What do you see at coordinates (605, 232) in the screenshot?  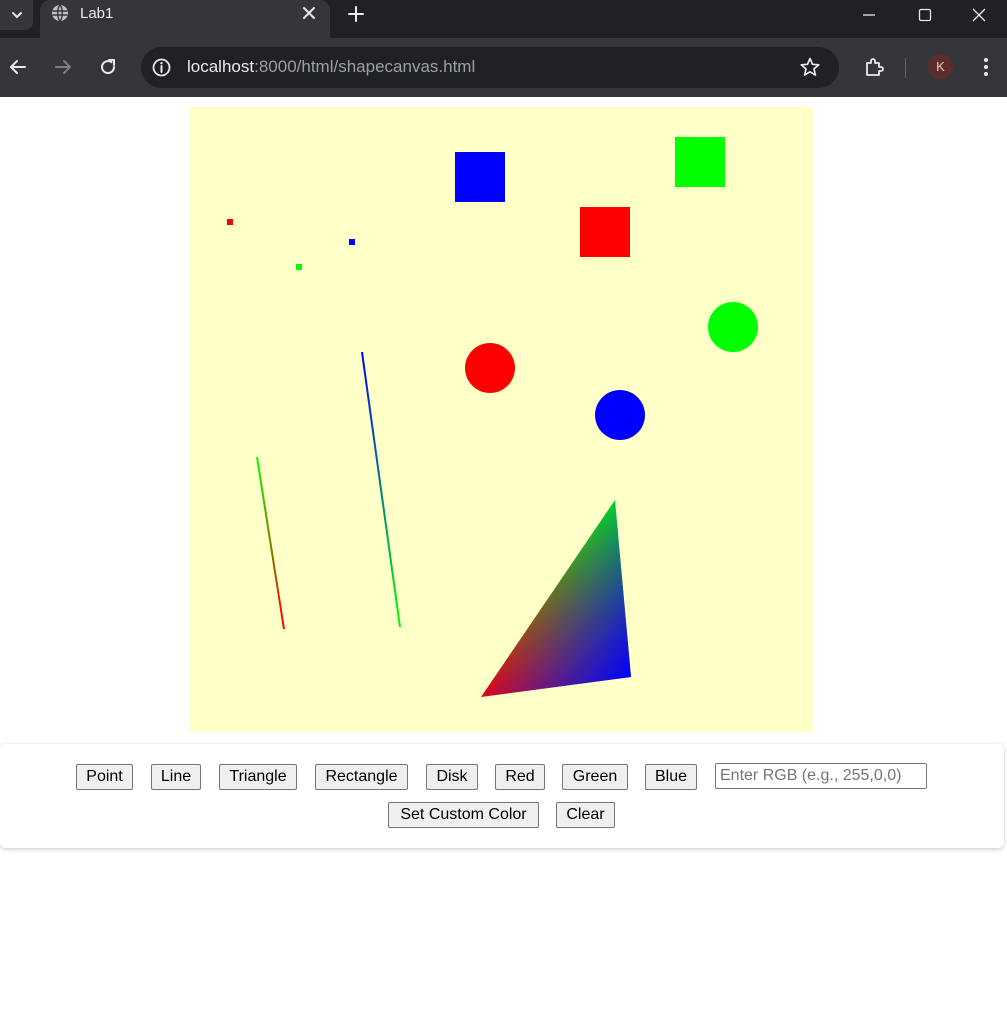 I see `red-rectangle` at bounding box center [605, 232].